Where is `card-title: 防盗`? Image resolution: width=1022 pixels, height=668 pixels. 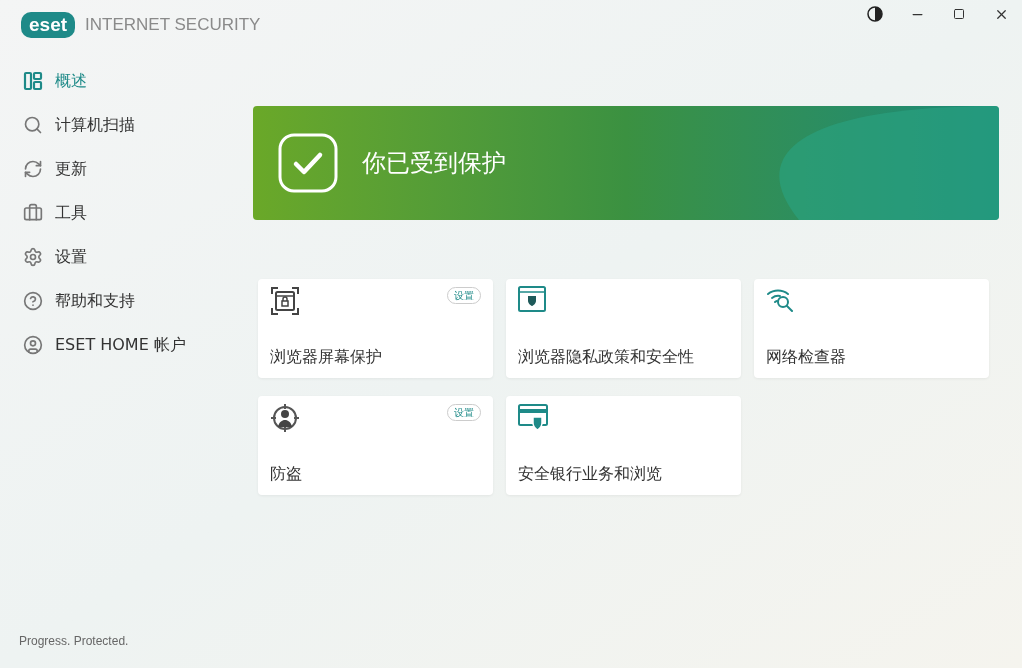
card-title: 防盗 is located at coordinates (286, 474).